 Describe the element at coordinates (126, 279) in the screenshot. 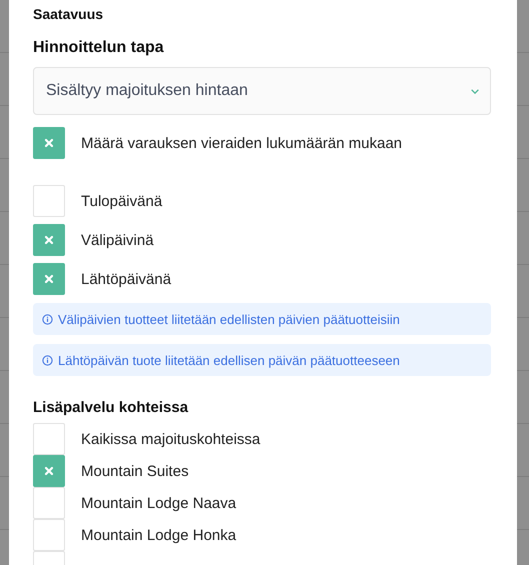

I see `checkbox-label: Lähtöpäivänä` at that location.